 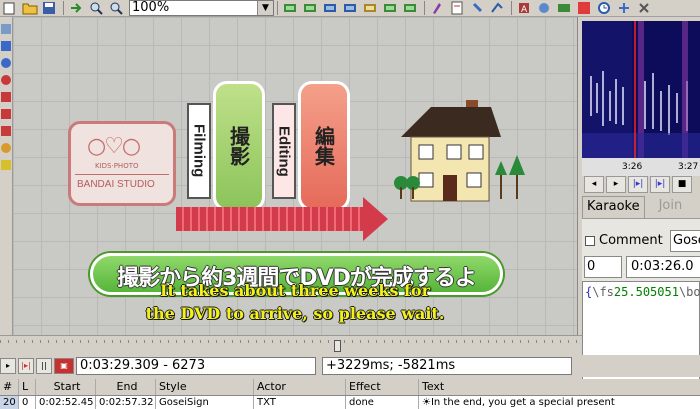 I want to click on video-seek-slider, so click(x=291, y=345).